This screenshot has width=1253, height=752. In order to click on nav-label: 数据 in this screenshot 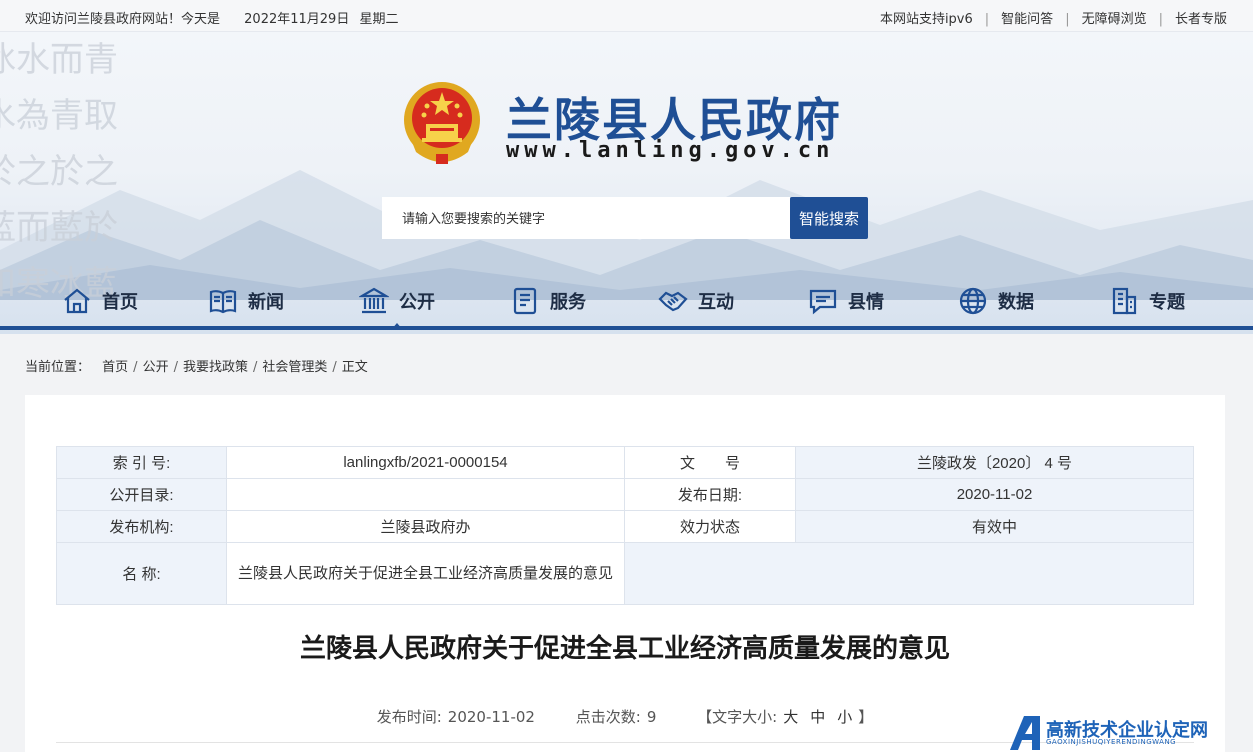, I will do `click(1016, 302)`.